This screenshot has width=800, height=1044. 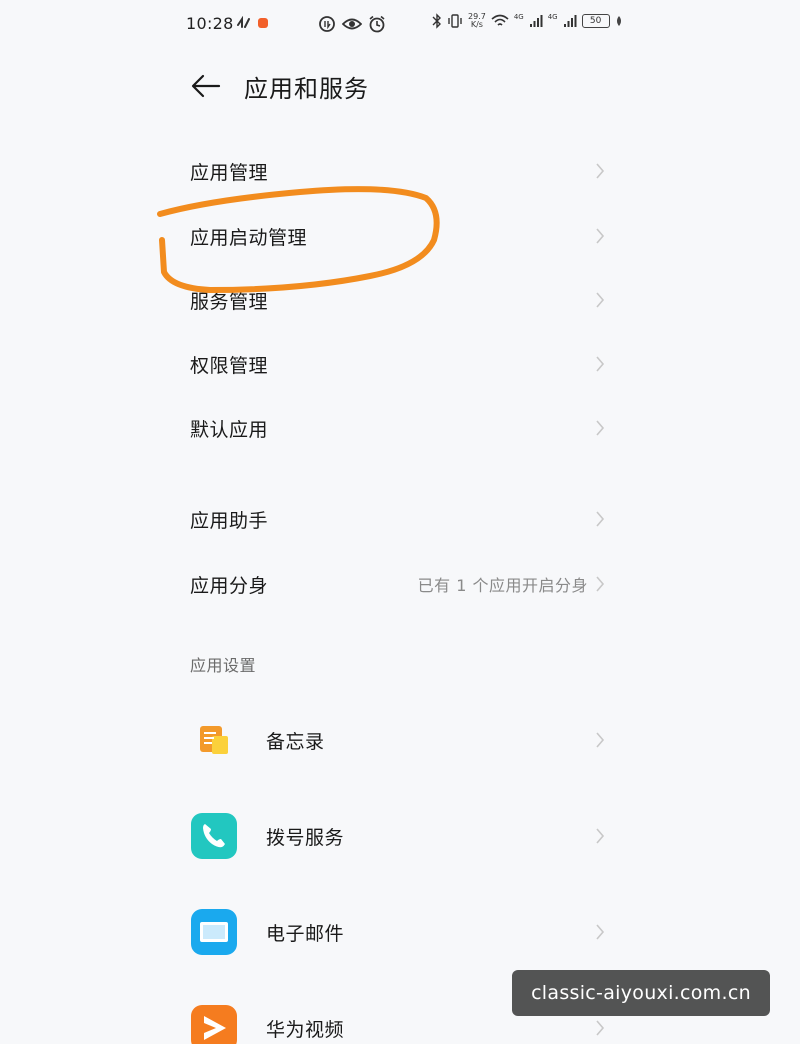 What do you see at coordinates (552, 17) in the screenshot?
I see `signal-2-label: 4G` at bounding box center [552, 17].